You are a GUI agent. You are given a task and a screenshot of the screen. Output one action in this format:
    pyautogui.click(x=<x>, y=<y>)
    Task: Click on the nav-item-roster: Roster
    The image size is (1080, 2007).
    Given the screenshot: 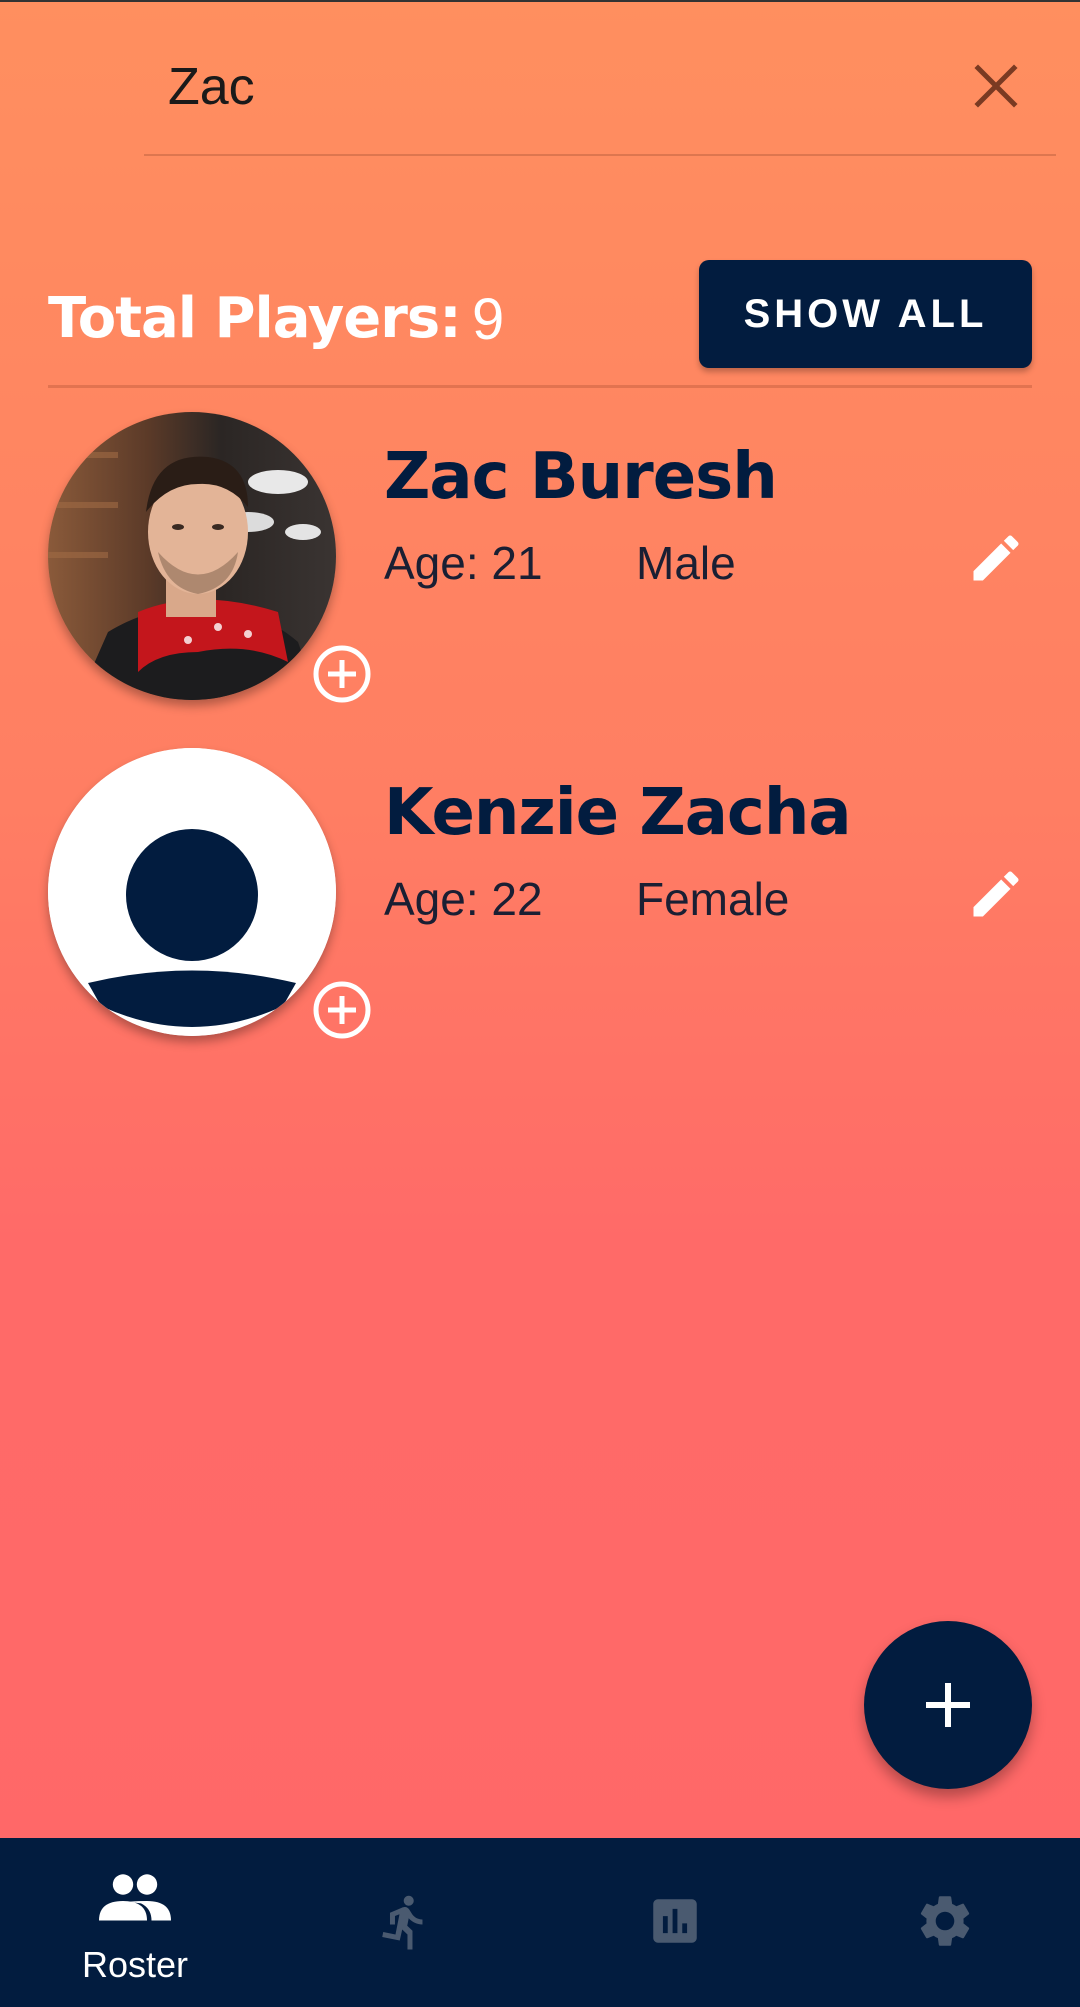 What is the action you would take?
    pyautogui.click(x=135, y=1922)
    